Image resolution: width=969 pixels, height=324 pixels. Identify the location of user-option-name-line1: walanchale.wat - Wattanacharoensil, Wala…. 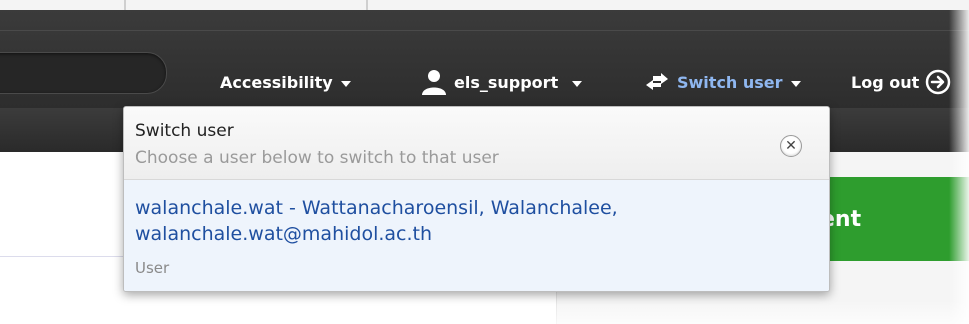
(376, 208).